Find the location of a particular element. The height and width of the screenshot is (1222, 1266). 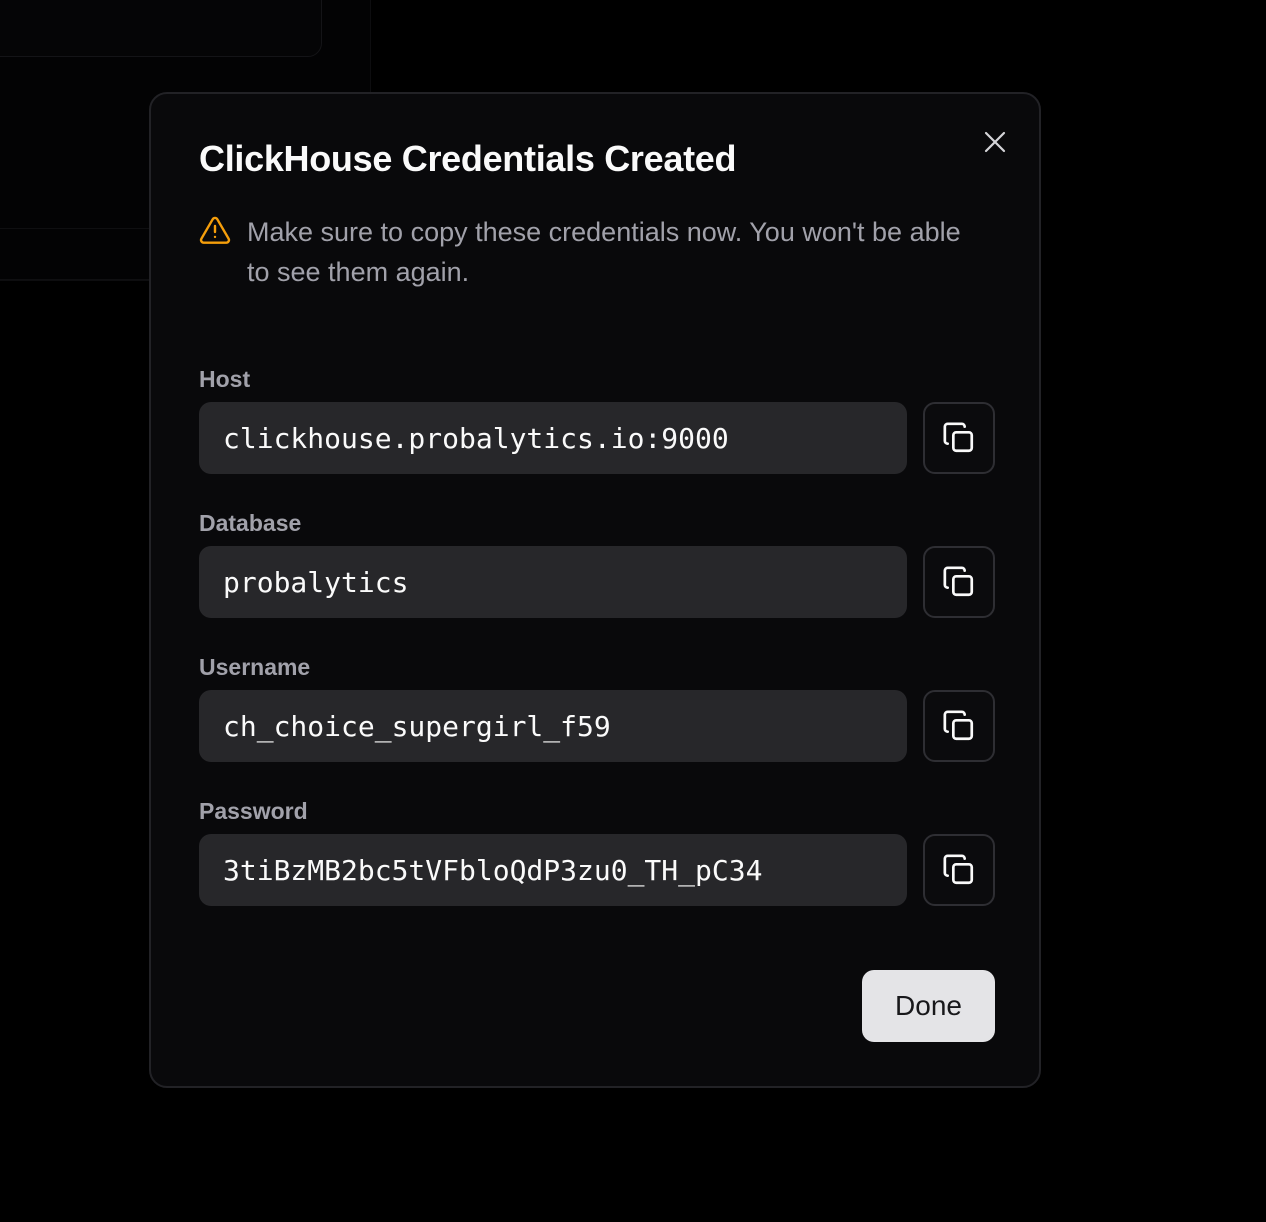

copy-host-button is located at coordinates (959, 438).